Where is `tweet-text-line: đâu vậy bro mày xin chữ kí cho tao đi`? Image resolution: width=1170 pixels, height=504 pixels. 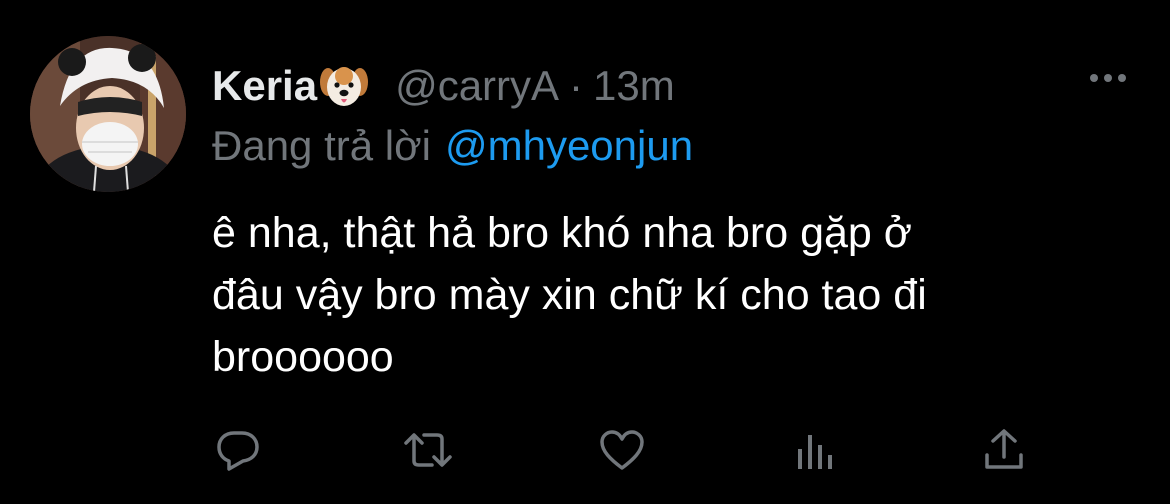
tweet-text-line: đâu vậy bro mày xin chữ kí cho tao đi is located at coordinates (569, 295).